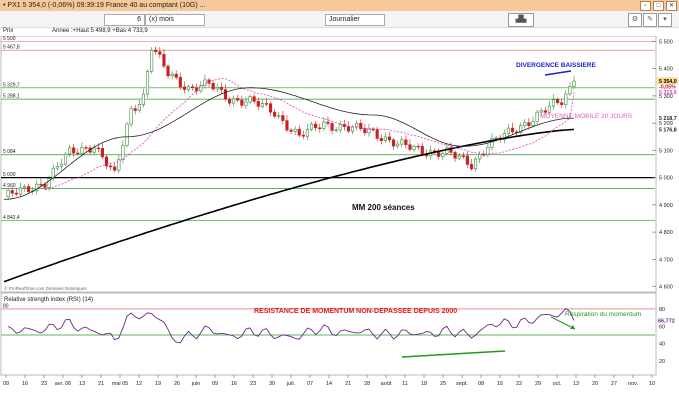 Image resolution: width=679 pixels, height=416 pixels. I want to click on x-tick-label: oct., so click(557, 384).